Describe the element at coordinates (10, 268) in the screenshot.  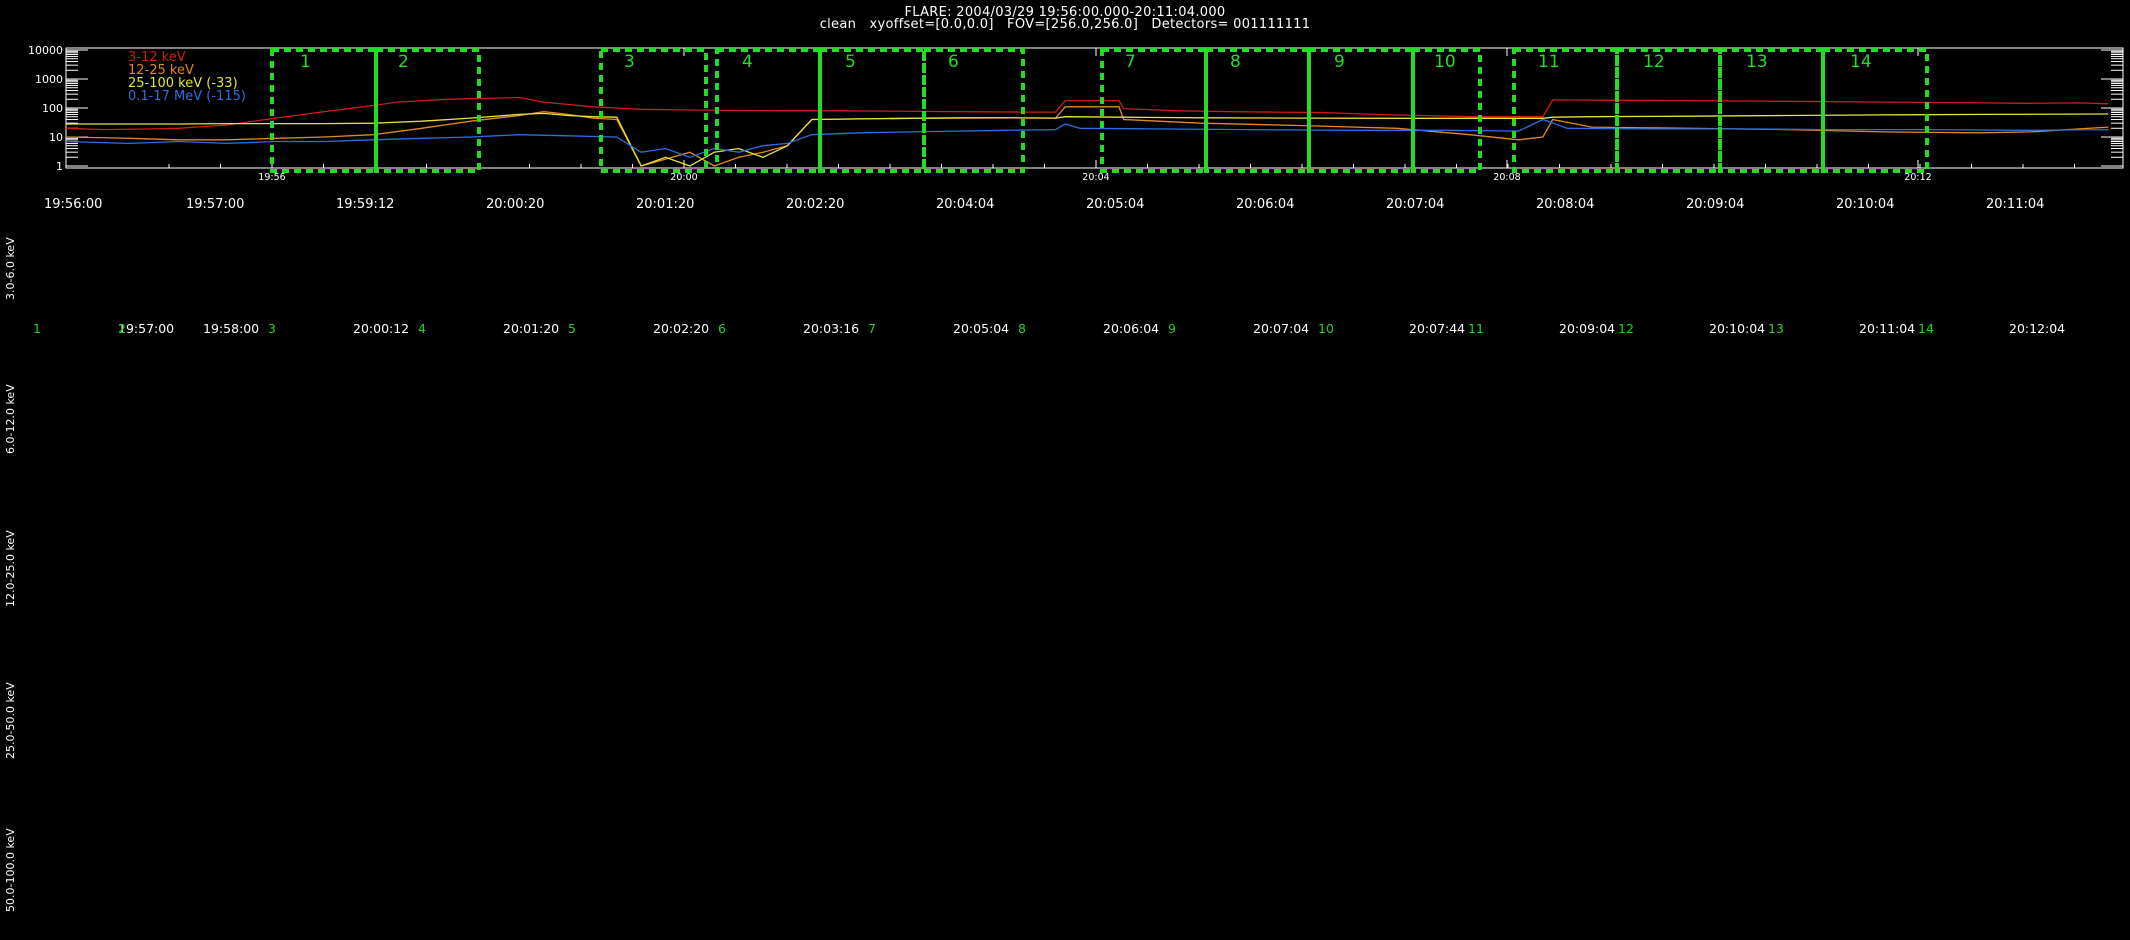
I see `energy-band-label: 3.0-6.0 keV` at that location.